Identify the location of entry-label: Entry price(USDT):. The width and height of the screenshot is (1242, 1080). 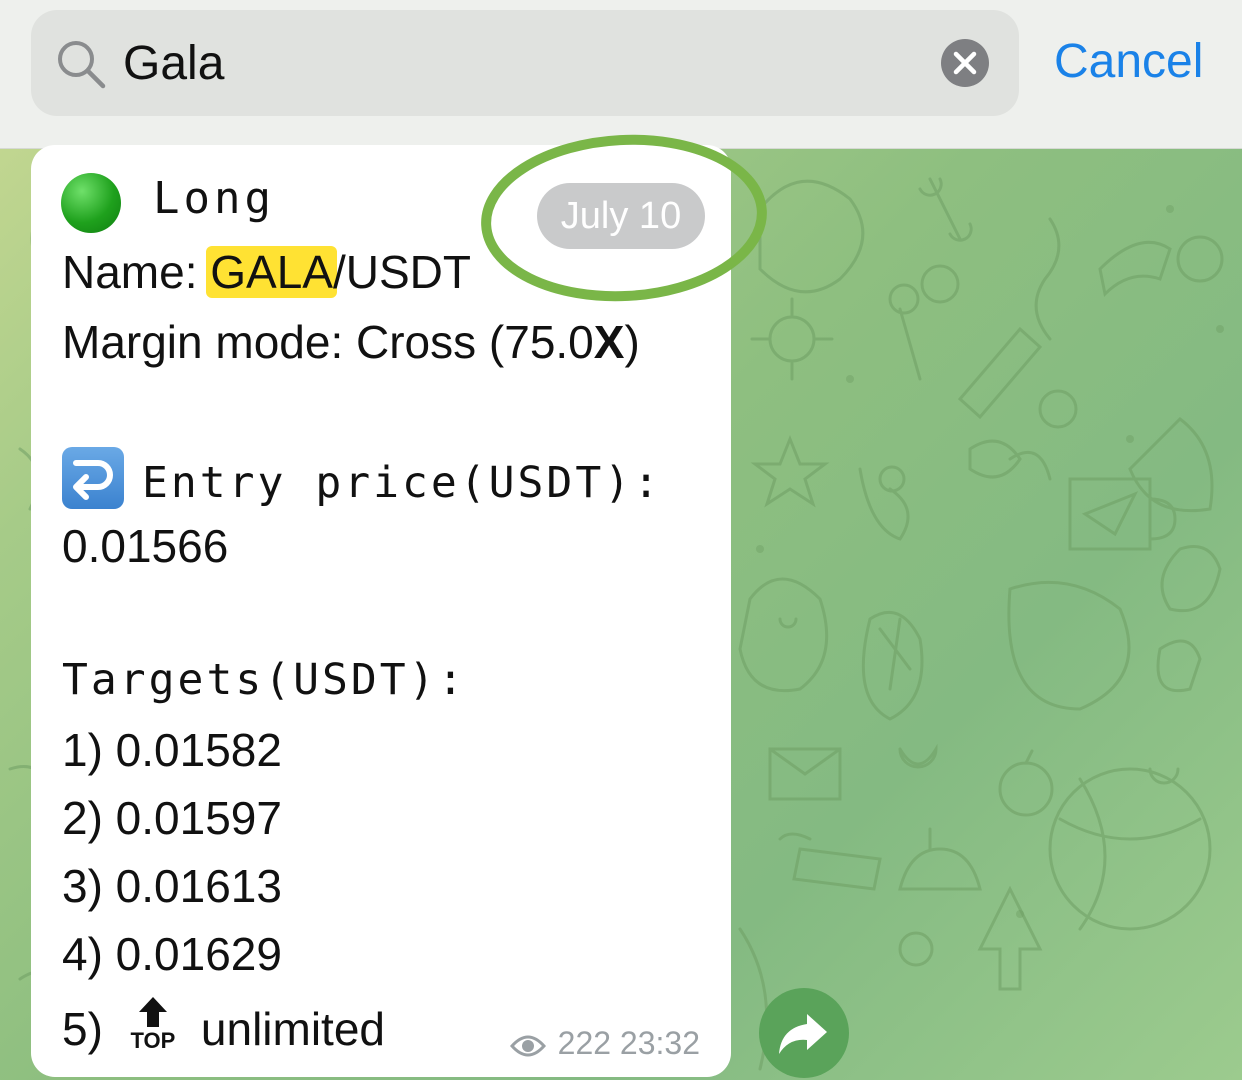
(402, 483).